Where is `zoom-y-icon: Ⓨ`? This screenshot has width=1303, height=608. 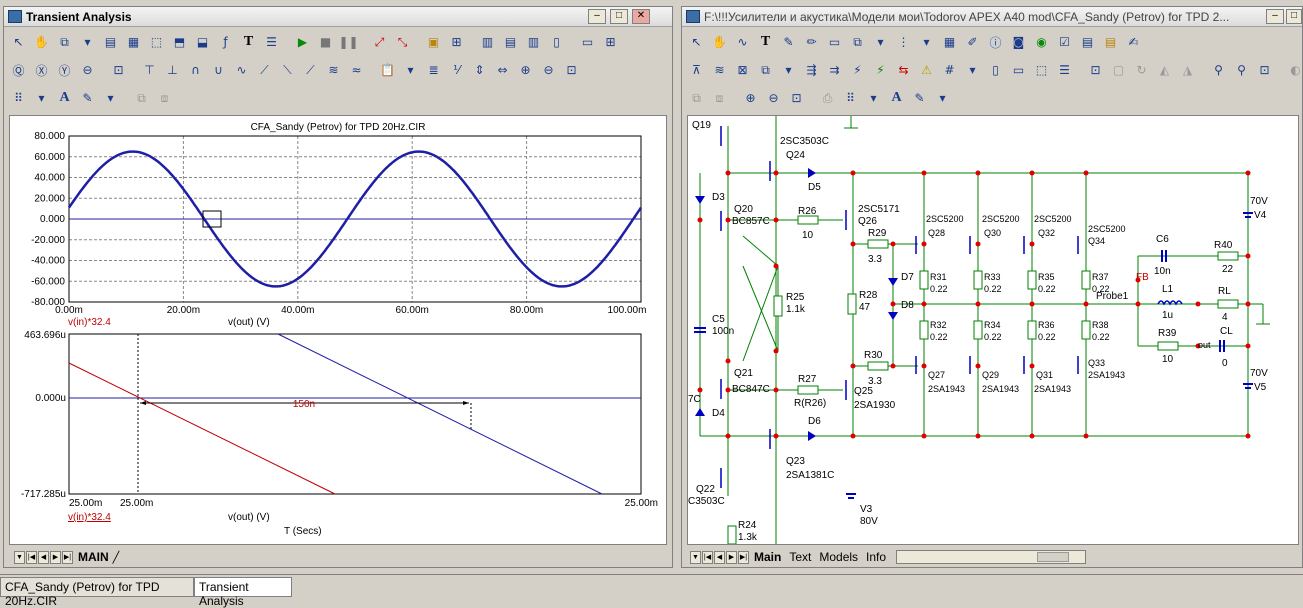 zoom-y-icon: Ⓨ is located at coordinates (64, 70).